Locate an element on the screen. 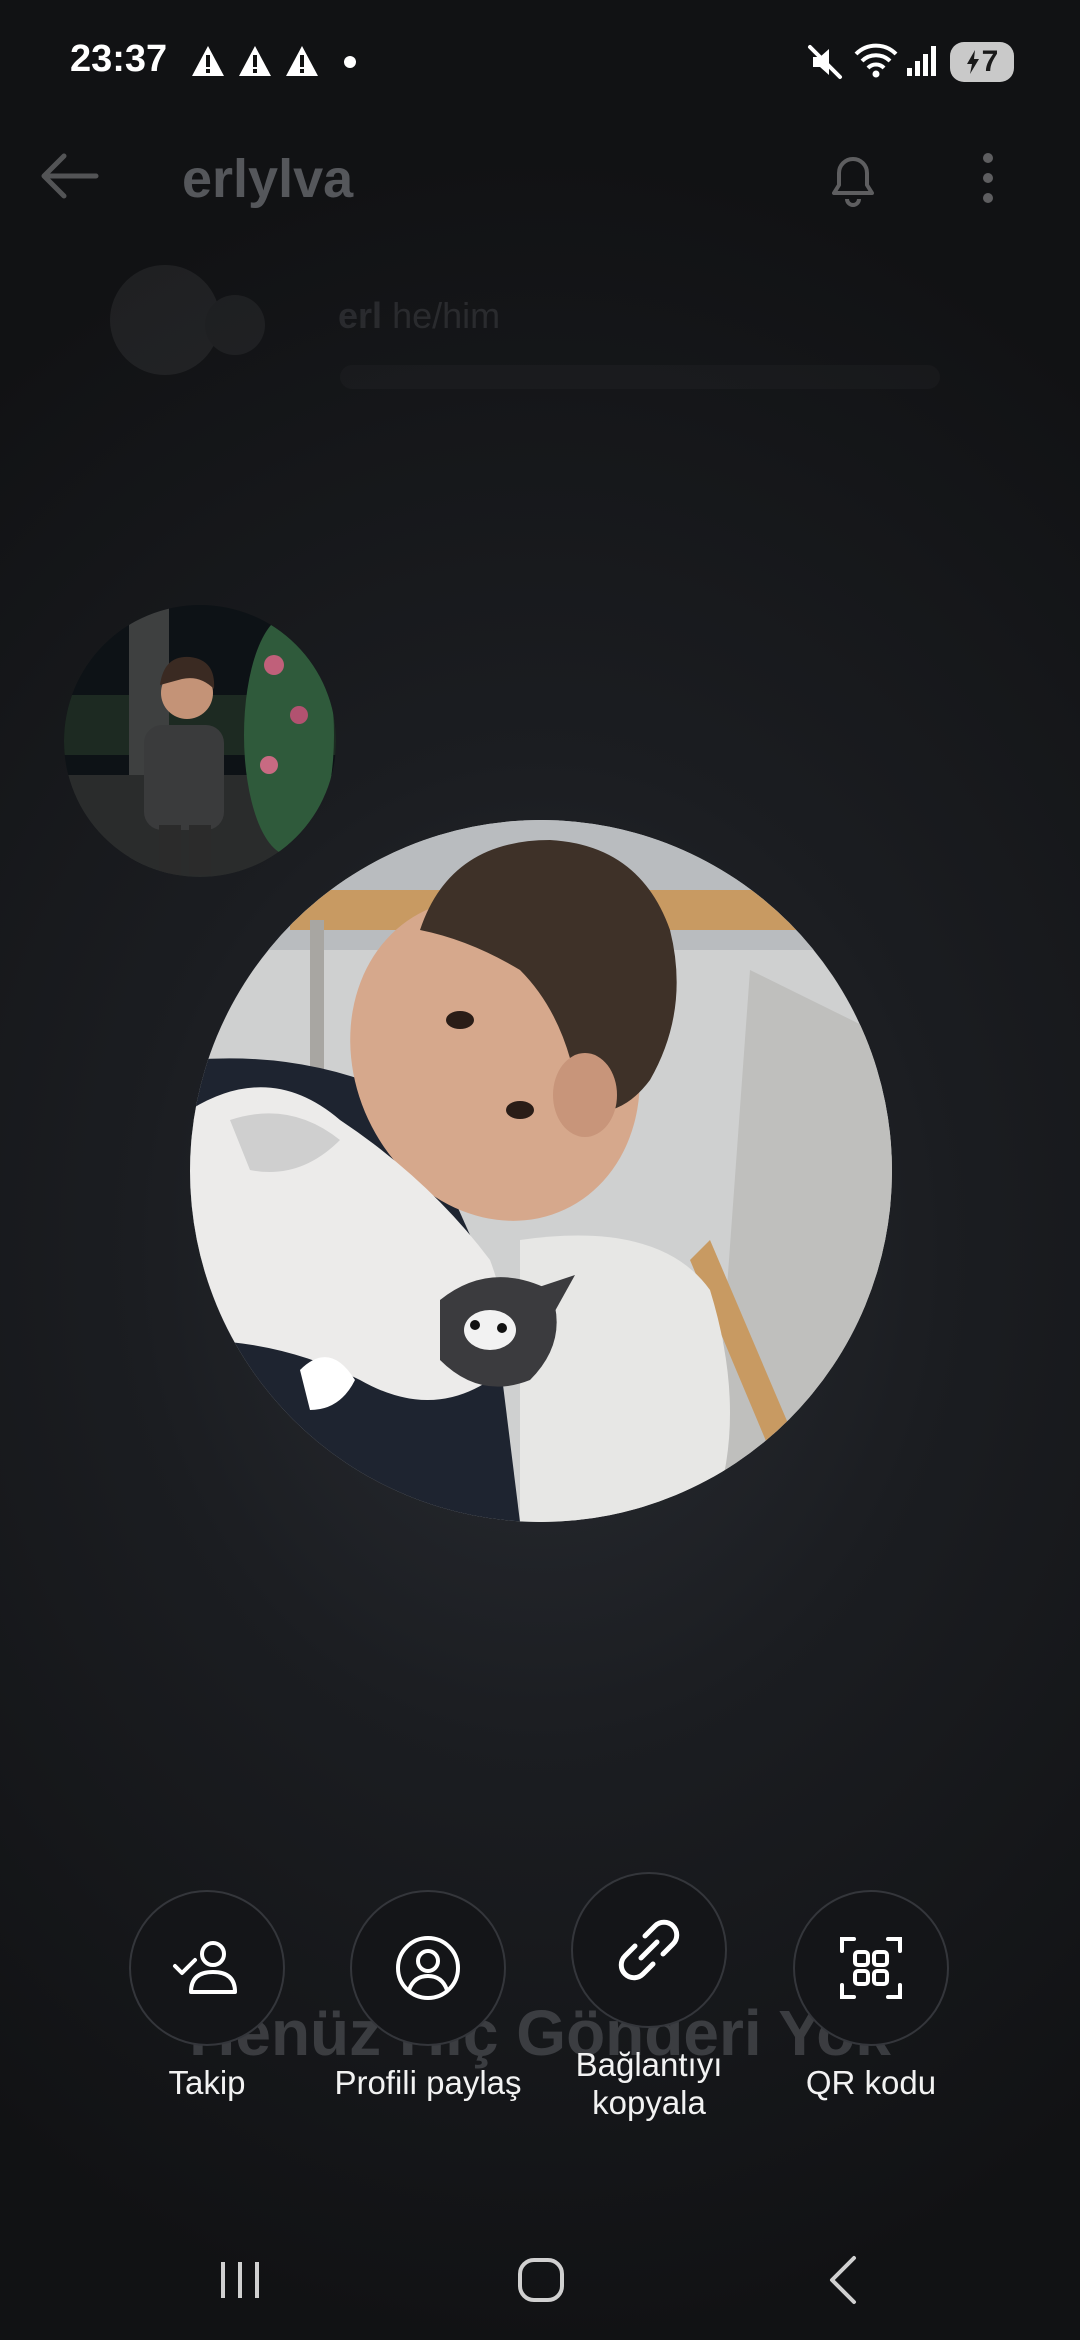 The image size is (1080, 2340). signal-icon is located at coordinates (921, 61).